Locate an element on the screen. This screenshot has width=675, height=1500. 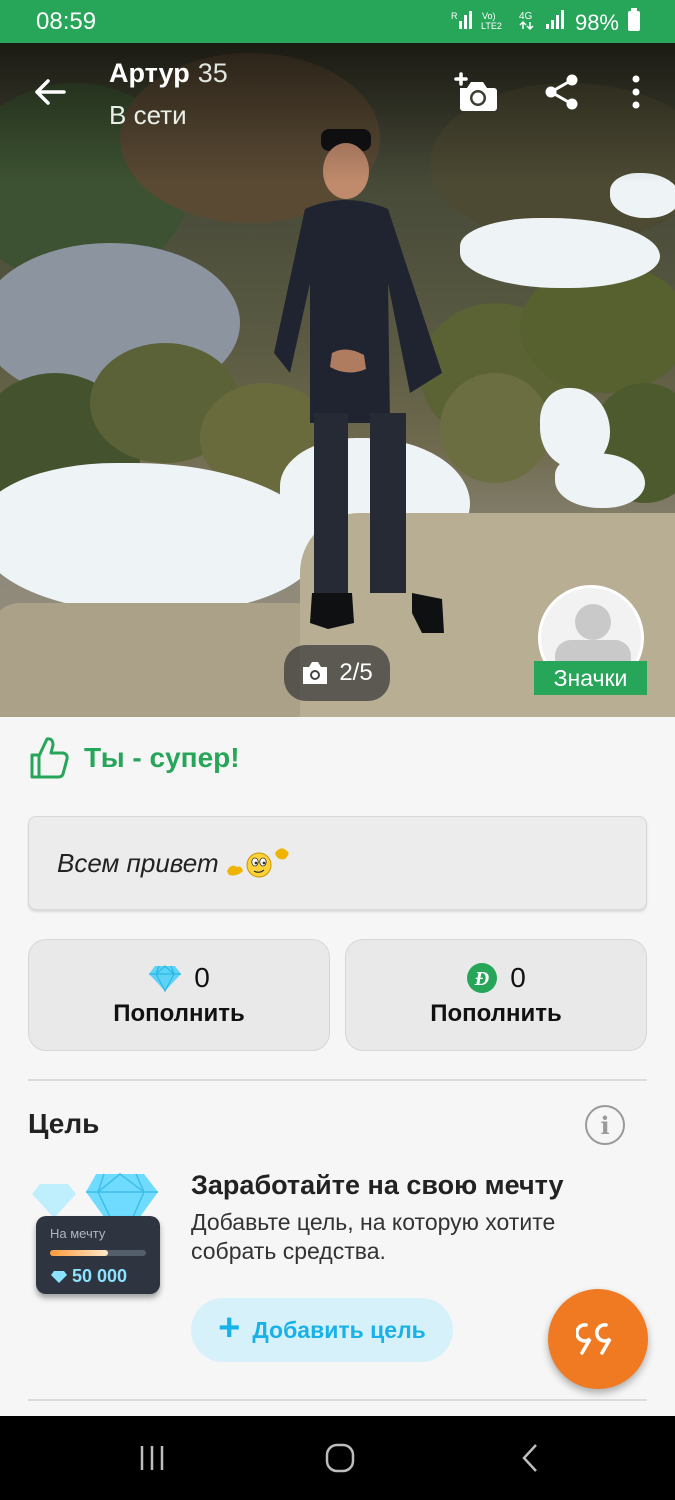
like-text: Ты - супер! is located at coordinates (162, 757).